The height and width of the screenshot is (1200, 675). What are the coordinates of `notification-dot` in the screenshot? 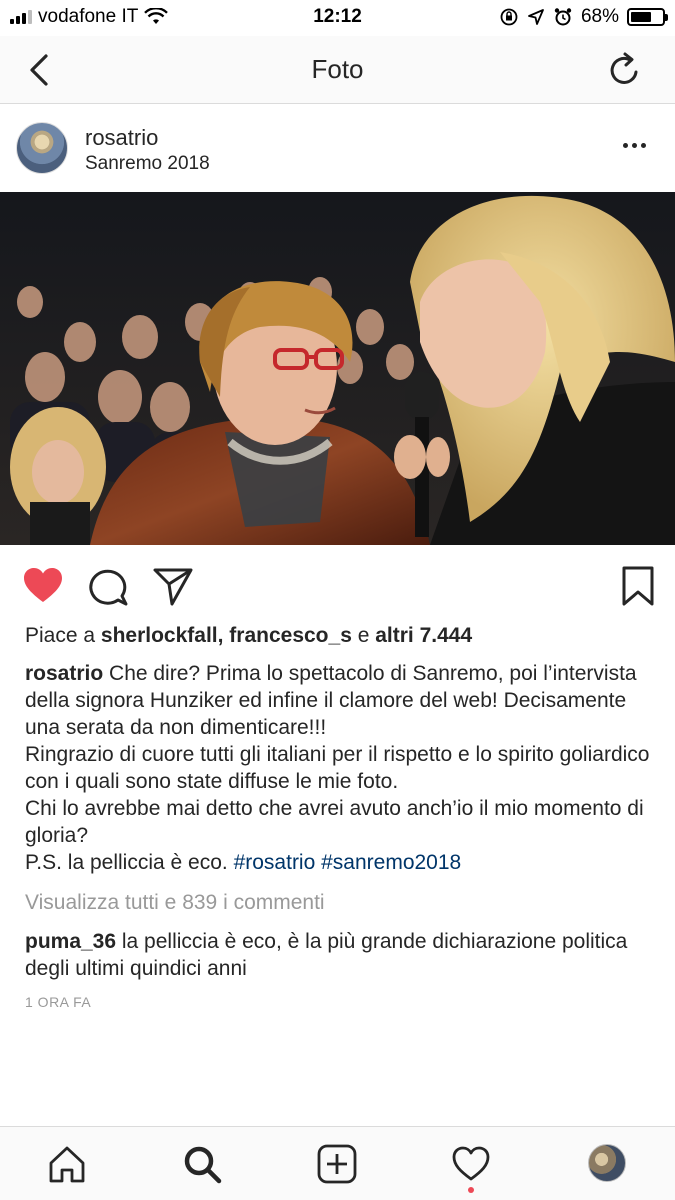 It's located at (471, 1190).